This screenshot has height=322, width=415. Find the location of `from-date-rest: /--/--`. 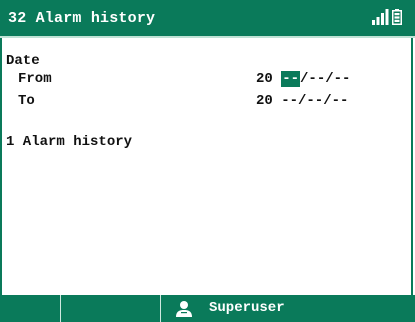

from-date-rest: /--/-- is located at coordinates (325, 79).